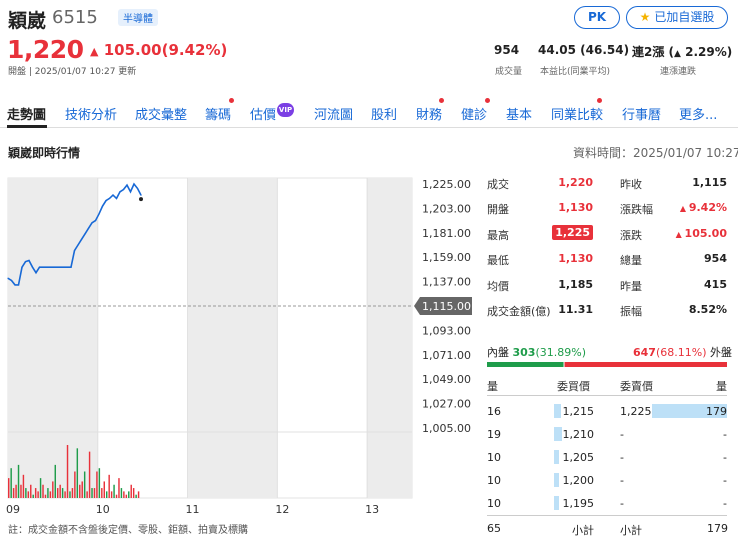 The height and width of the screenshot is (550, 738). What do you see at coordinates (631, 235) in the screenshot?
I see `quote-label: 漲跌` at bounding box center [631, 235].